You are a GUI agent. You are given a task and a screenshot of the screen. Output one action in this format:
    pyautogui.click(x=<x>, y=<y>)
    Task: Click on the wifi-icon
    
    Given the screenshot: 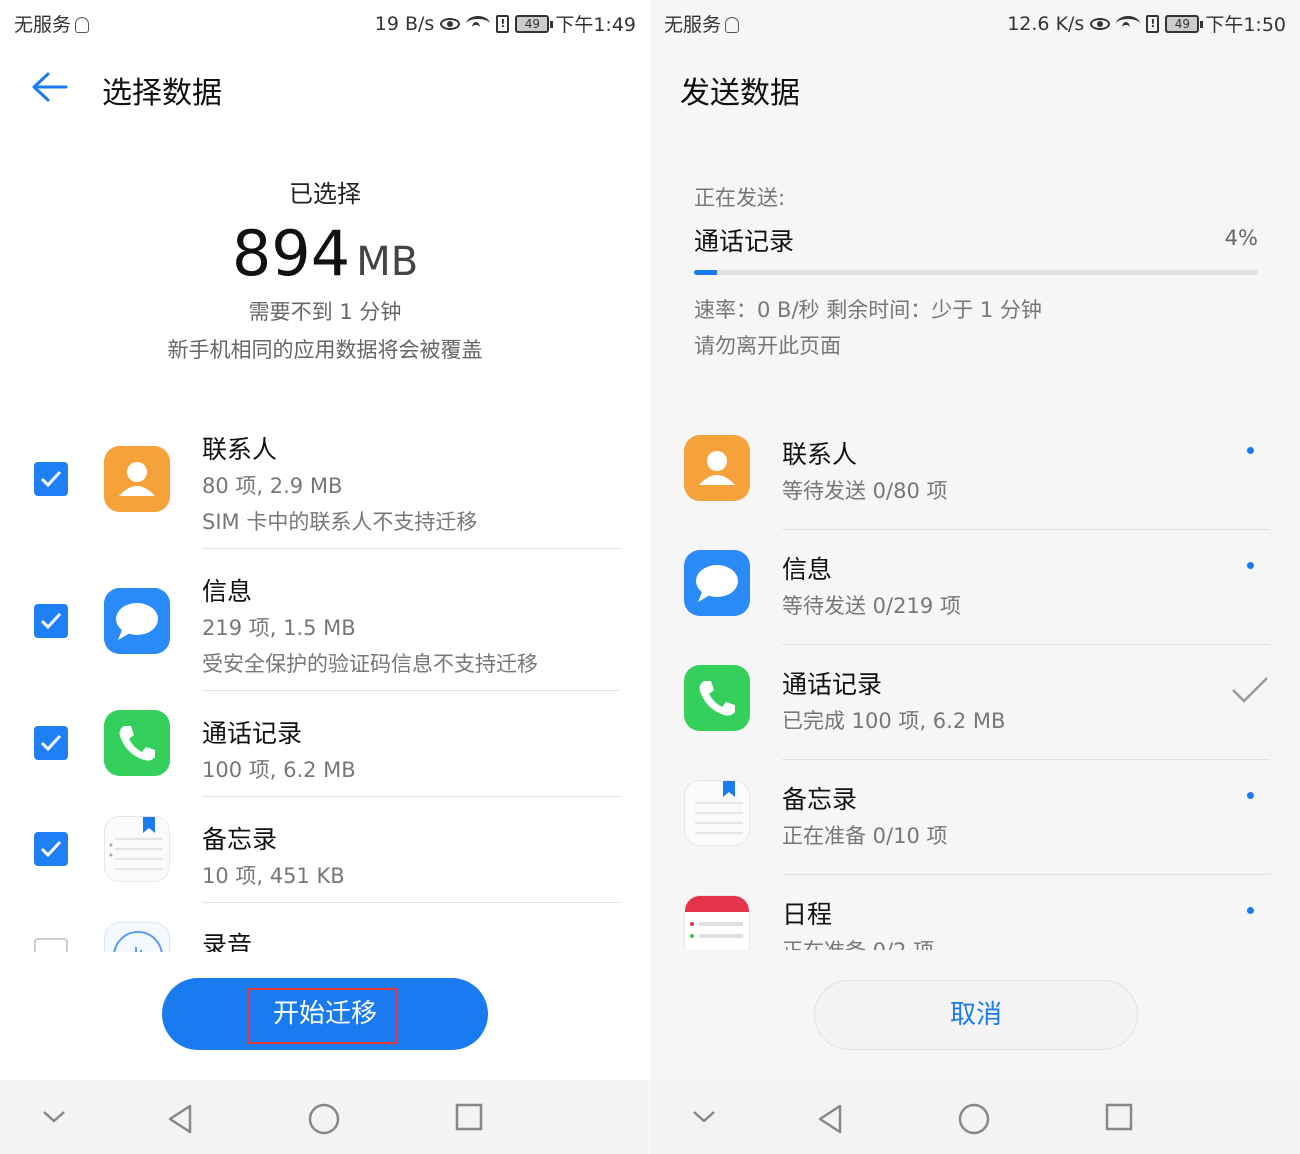 What is the action you would take?
    pyautogui.click(x=478, y=23)
    